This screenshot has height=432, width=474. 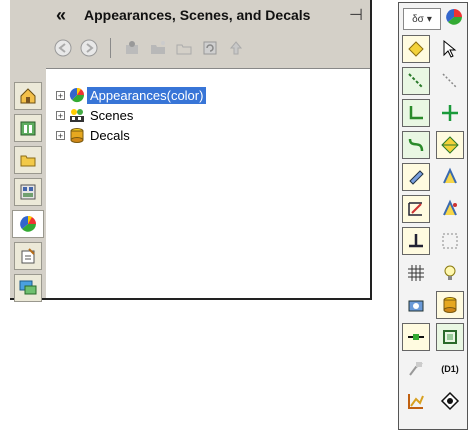 I want to click on view-palette-icon, so click(x=28, y=192).